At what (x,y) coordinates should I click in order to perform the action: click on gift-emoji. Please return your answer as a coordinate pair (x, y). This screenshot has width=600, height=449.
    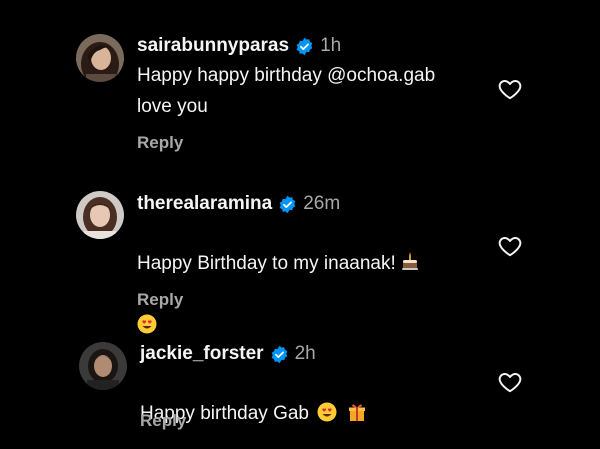
    Looking at the image, I should click on (357, 412).